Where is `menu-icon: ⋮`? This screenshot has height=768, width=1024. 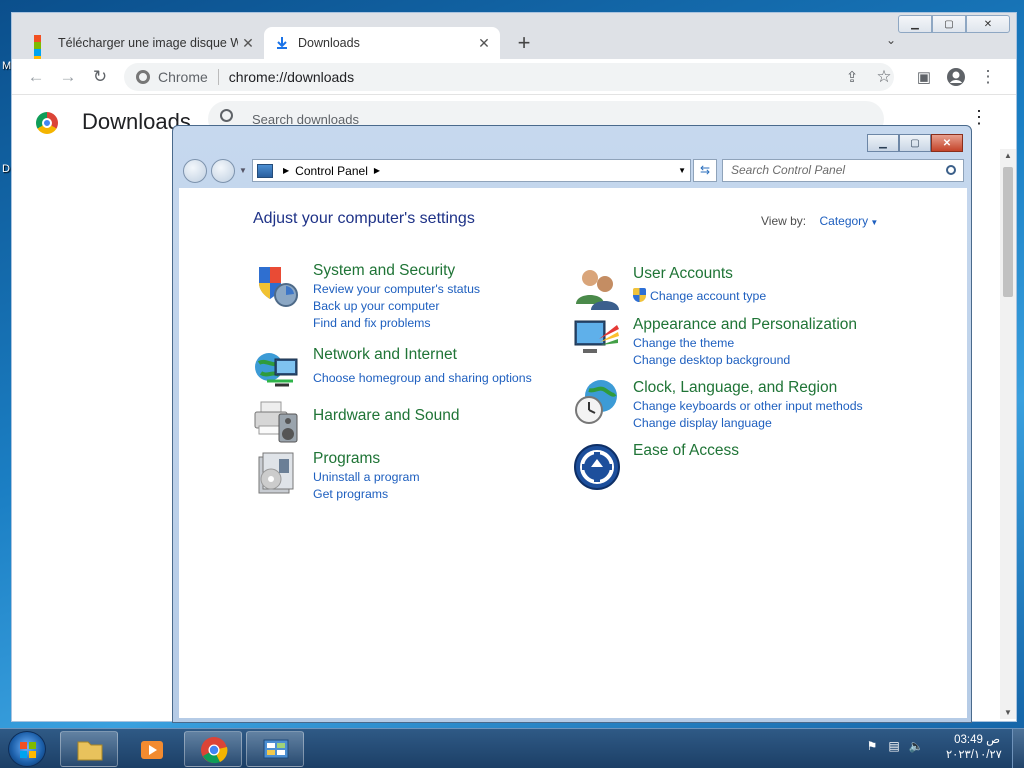
menu-icon: ⋮ is located at coordinates (988, 77).